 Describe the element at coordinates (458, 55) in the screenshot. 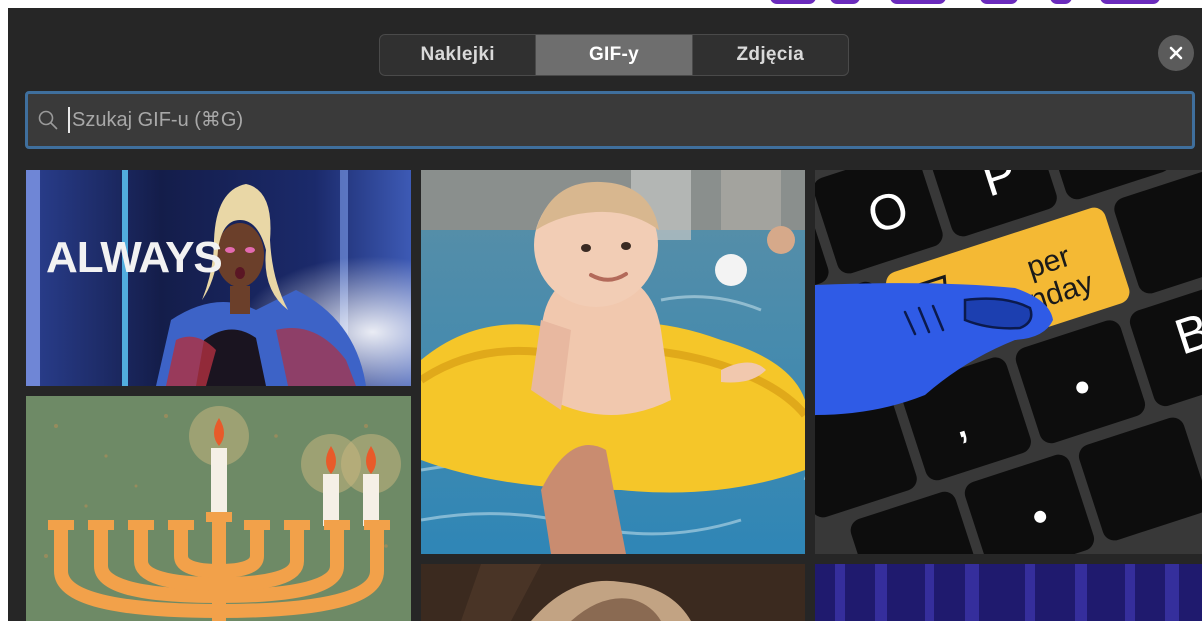

I see `tab-stickers: Naklejki` at that location.